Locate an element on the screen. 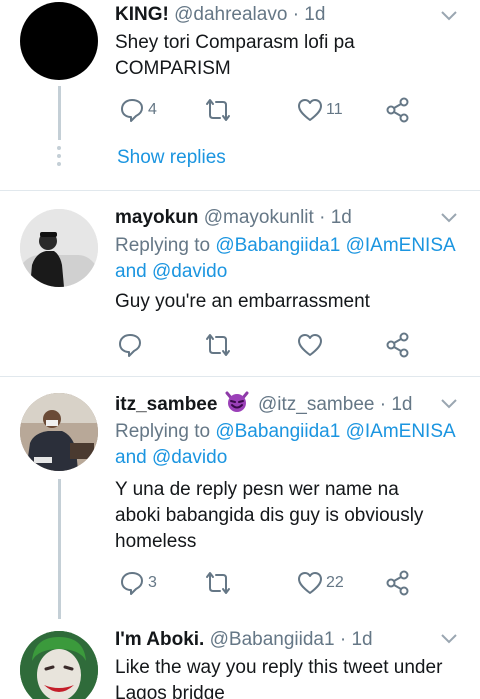  reply-button: 4 is located at coordinates (138, 110).